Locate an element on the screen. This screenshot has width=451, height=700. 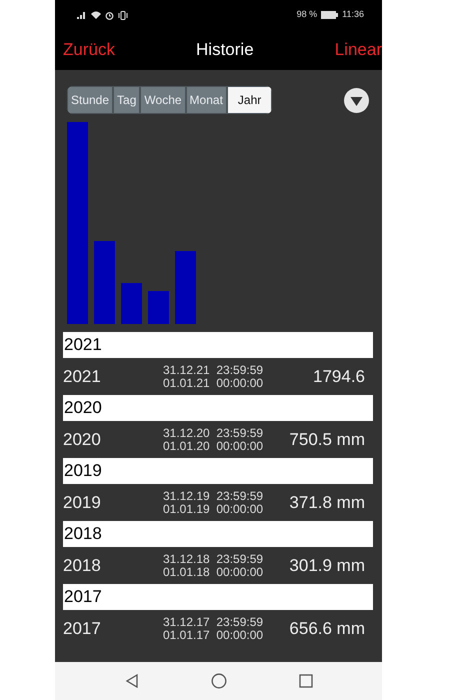
section-header: 2020 is located at coordinates (218, 408).